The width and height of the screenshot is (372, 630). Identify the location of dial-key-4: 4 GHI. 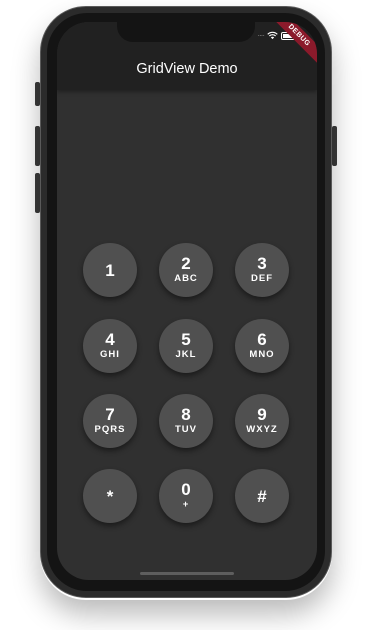
(110, 346).